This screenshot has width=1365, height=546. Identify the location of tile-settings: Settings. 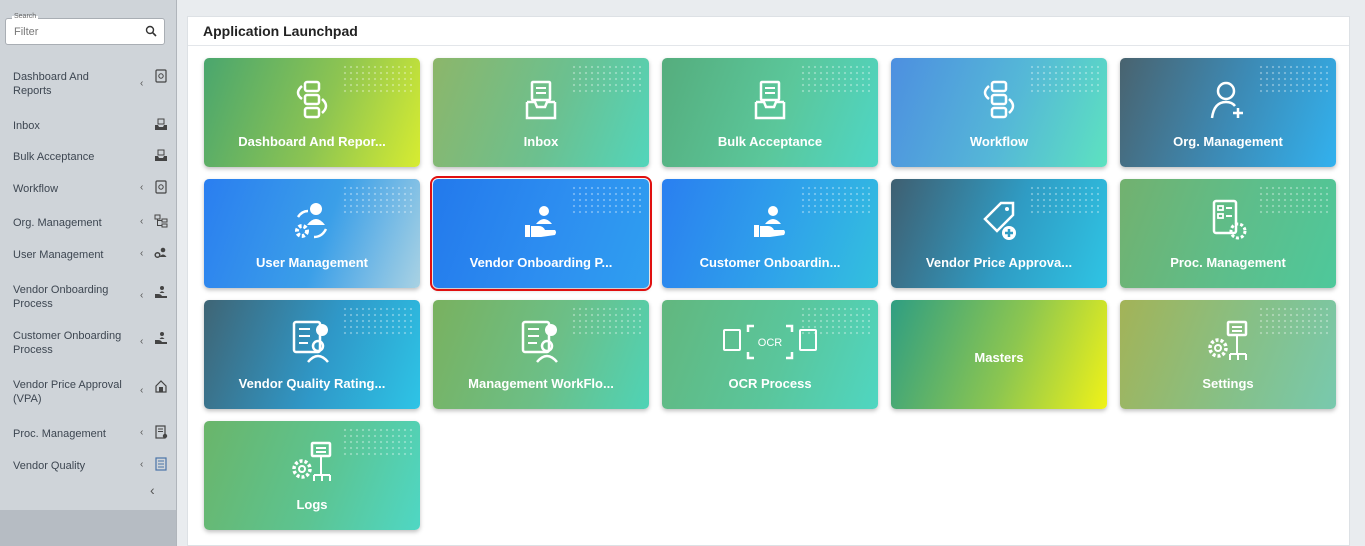
(1228, 354).